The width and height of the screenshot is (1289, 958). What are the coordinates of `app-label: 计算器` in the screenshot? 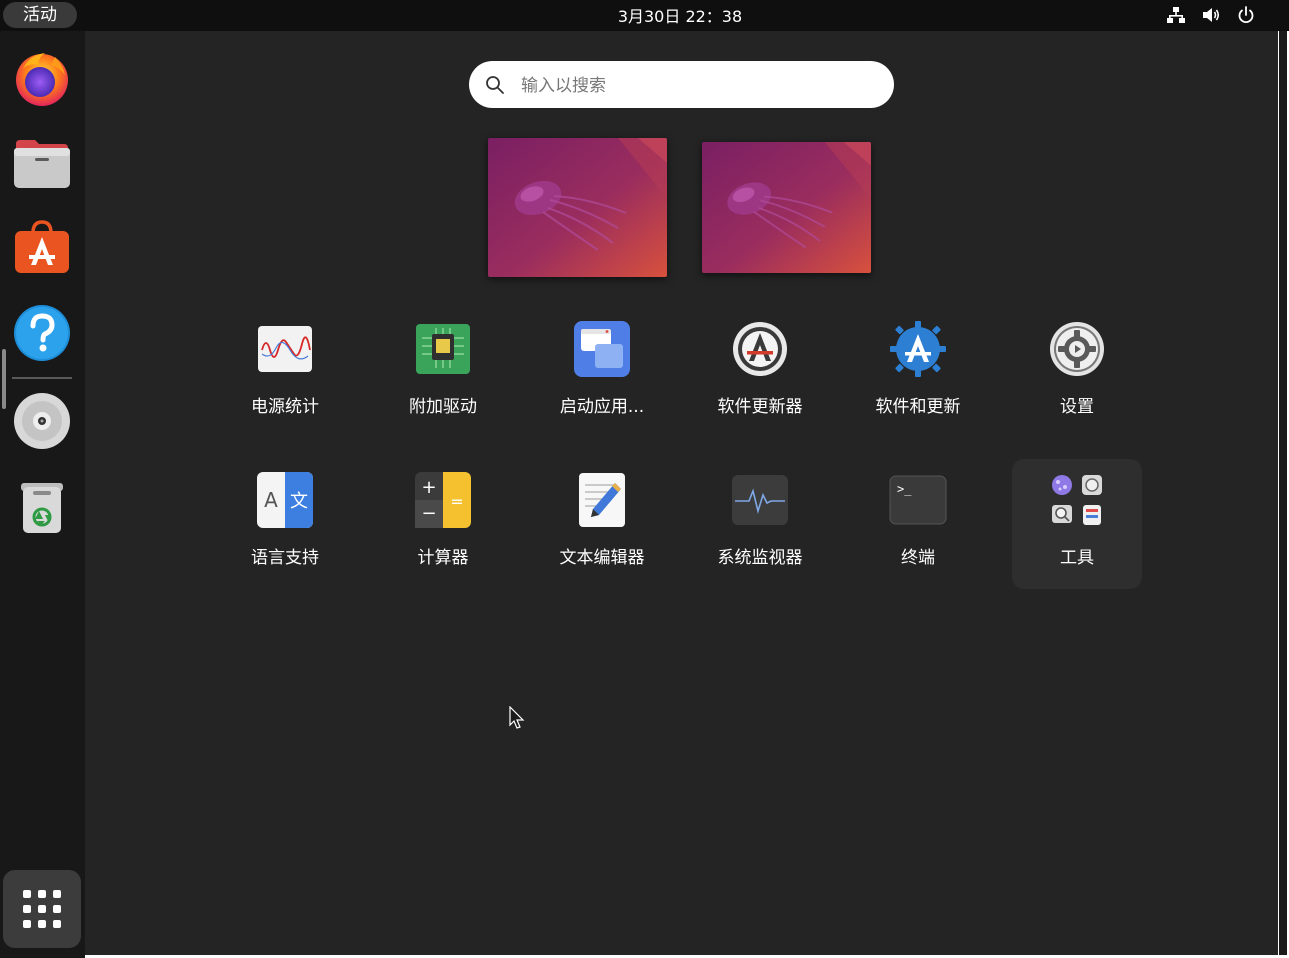 It's located at (443, 558).